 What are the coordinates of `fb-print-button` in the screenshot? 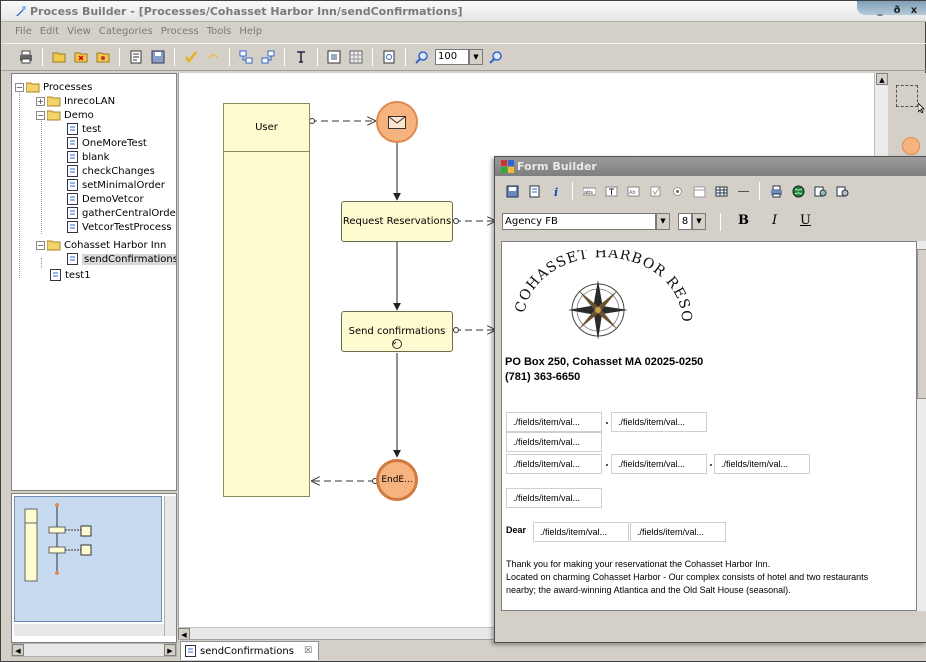 It's located at (776, 191).